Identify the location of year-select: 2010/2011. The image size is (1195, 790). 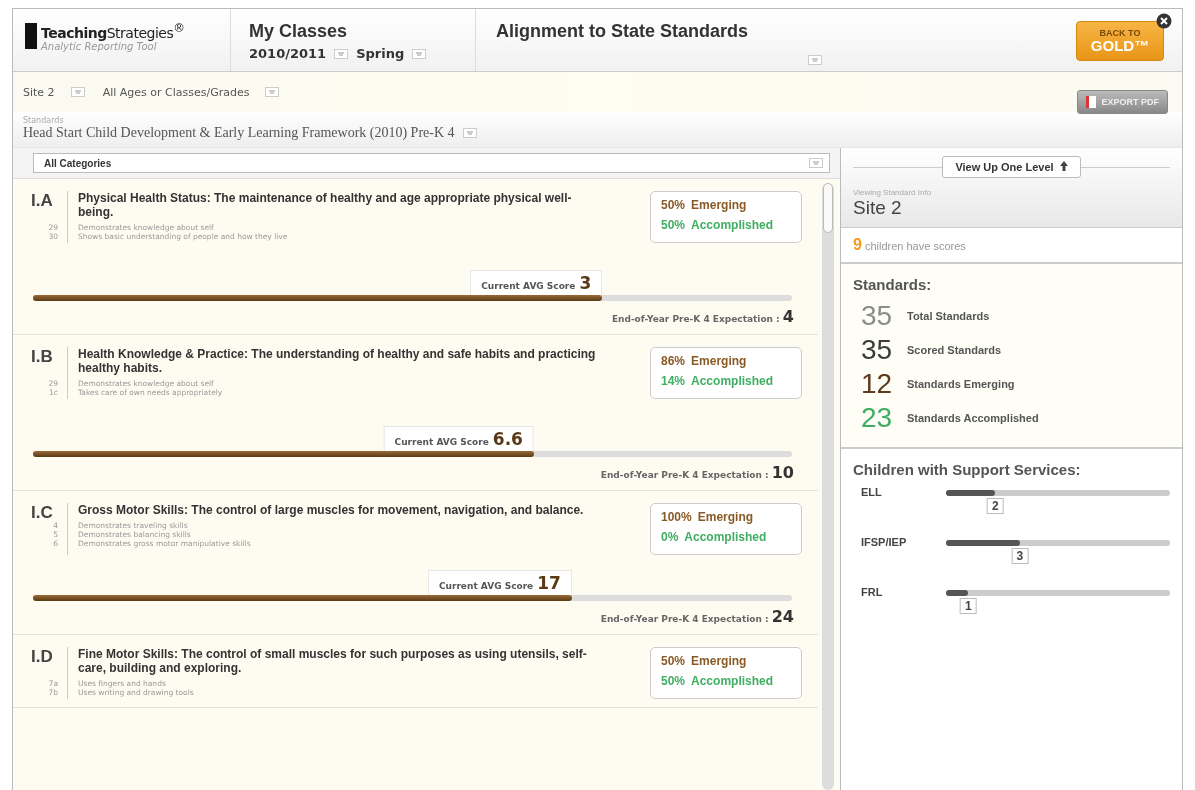
(288, 53).